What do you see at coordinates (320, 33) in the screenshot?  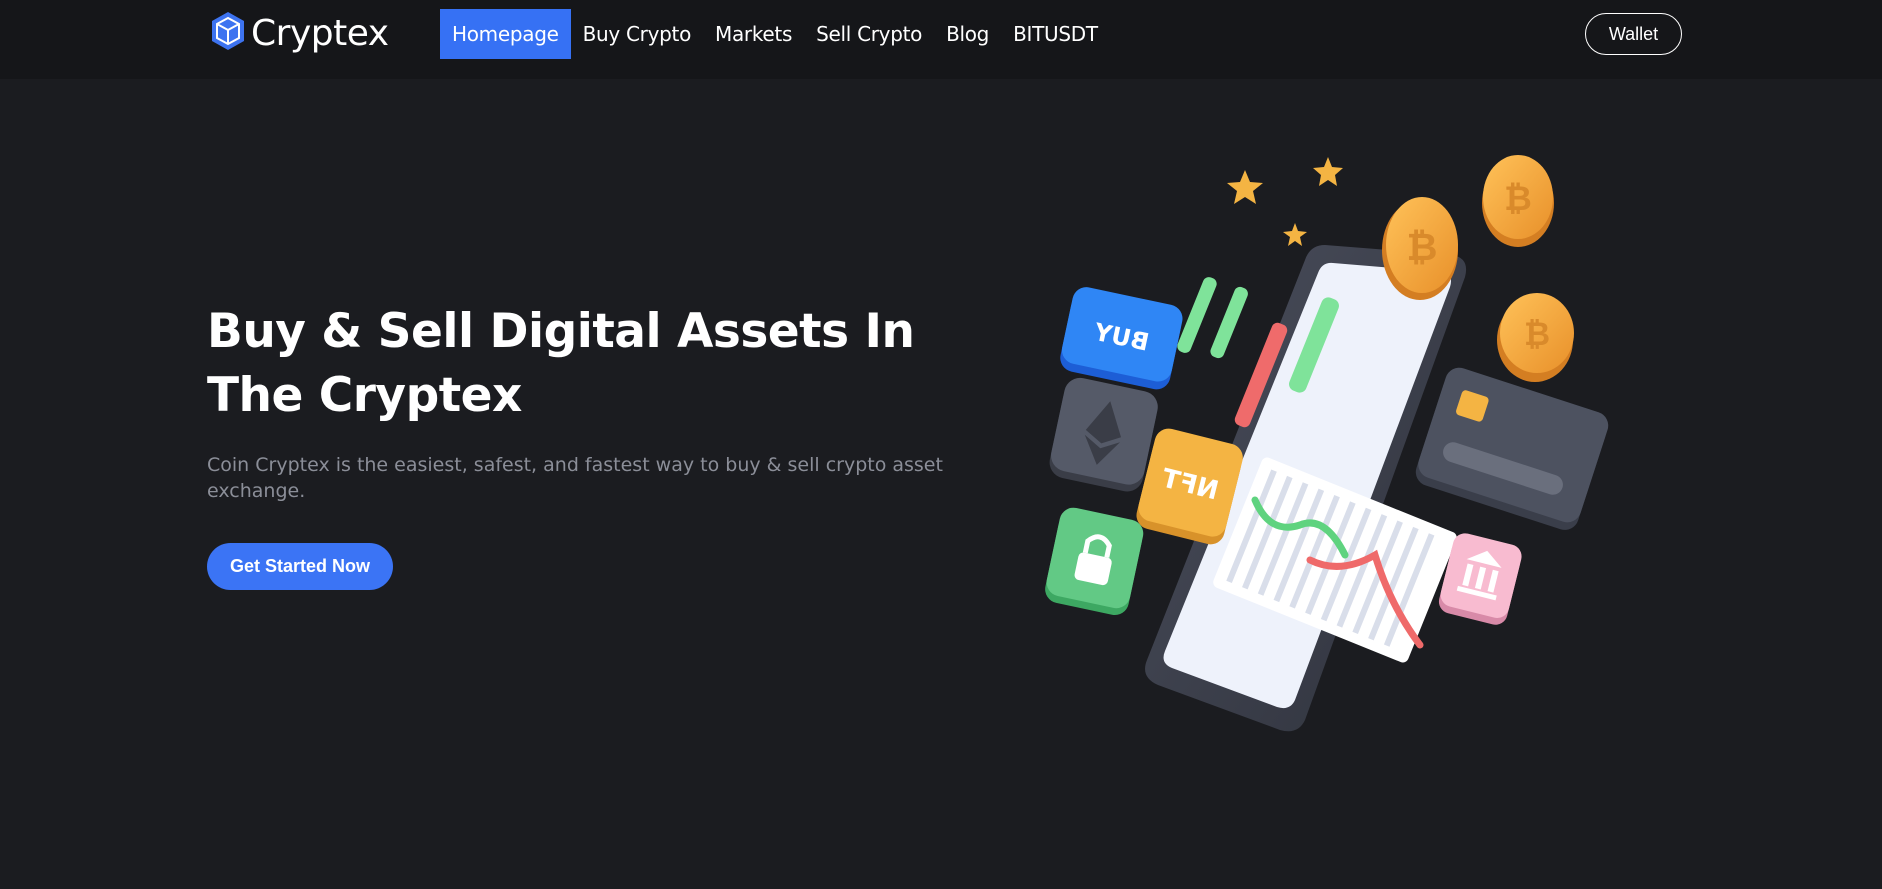 I see `brand-name: Cryptex` at bounding box center [320, 33].